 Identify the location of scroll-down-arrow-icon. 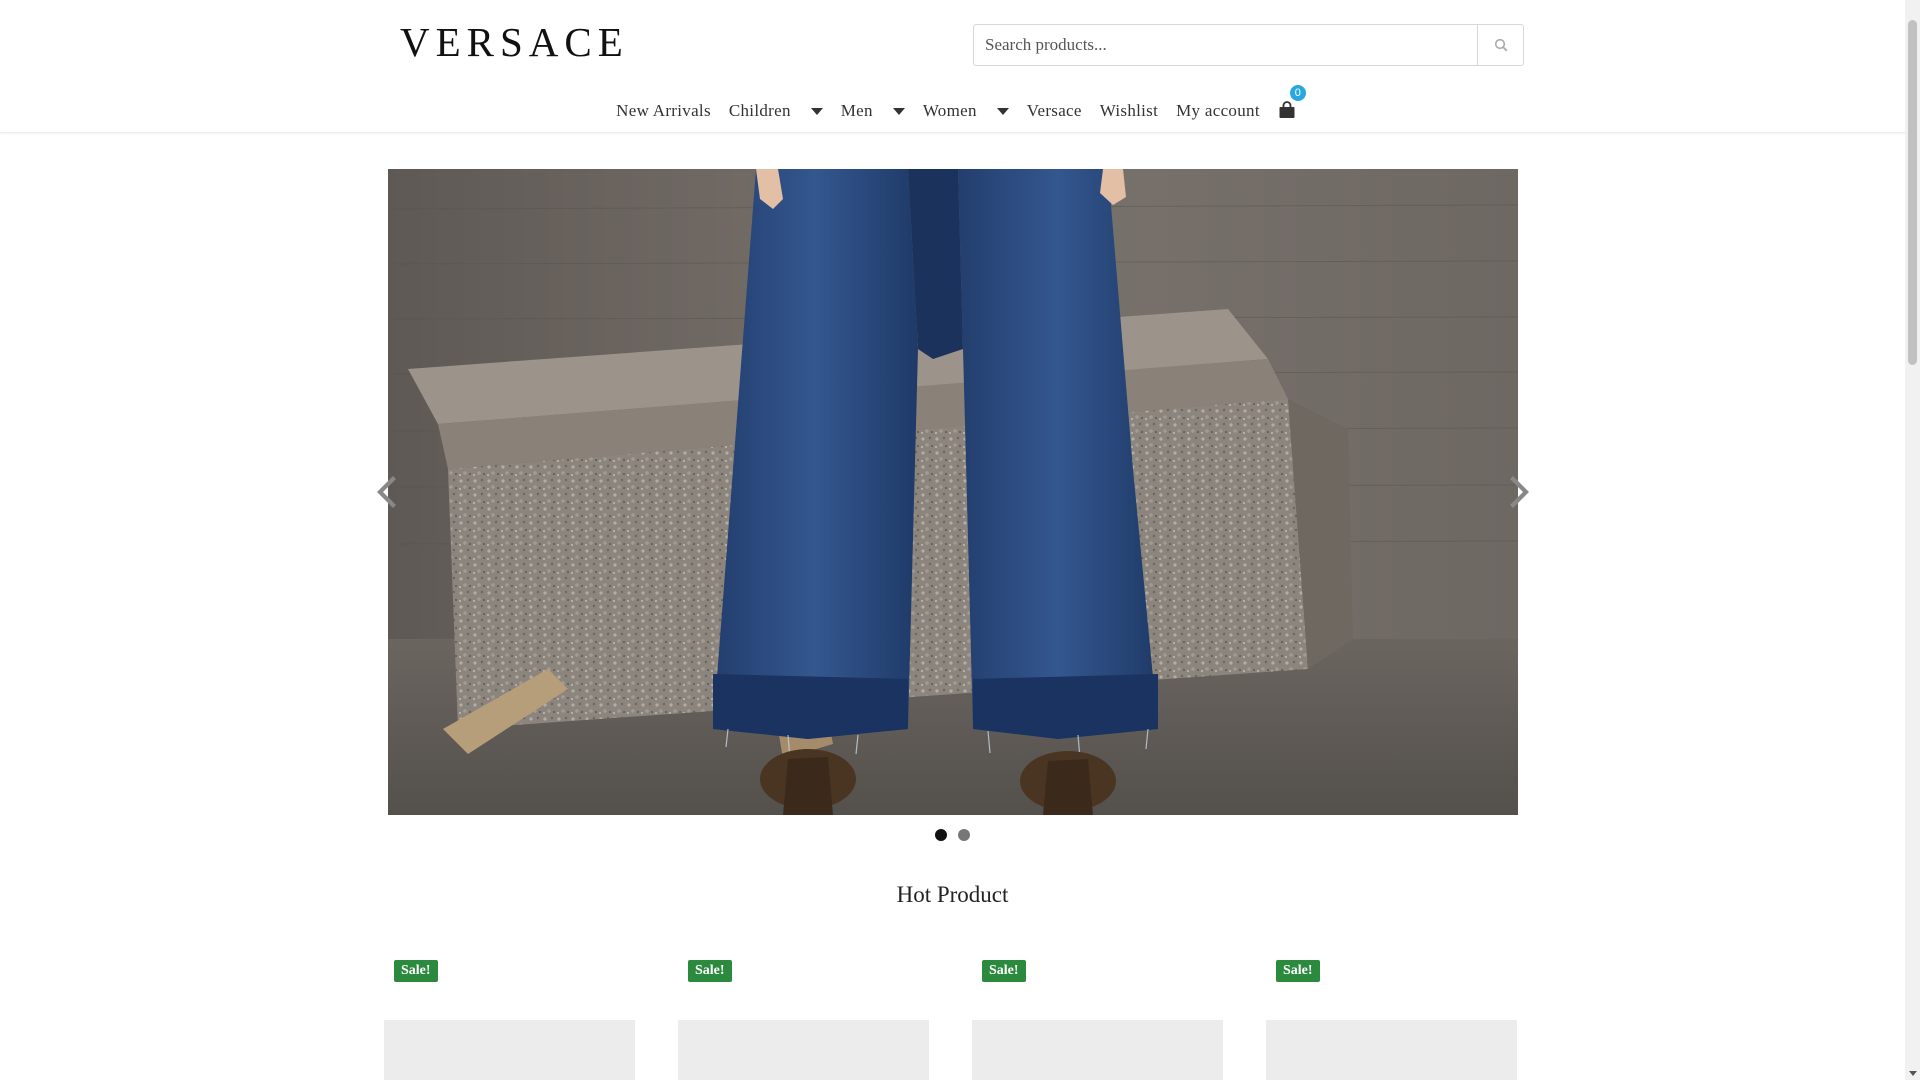
(1913, 1073).